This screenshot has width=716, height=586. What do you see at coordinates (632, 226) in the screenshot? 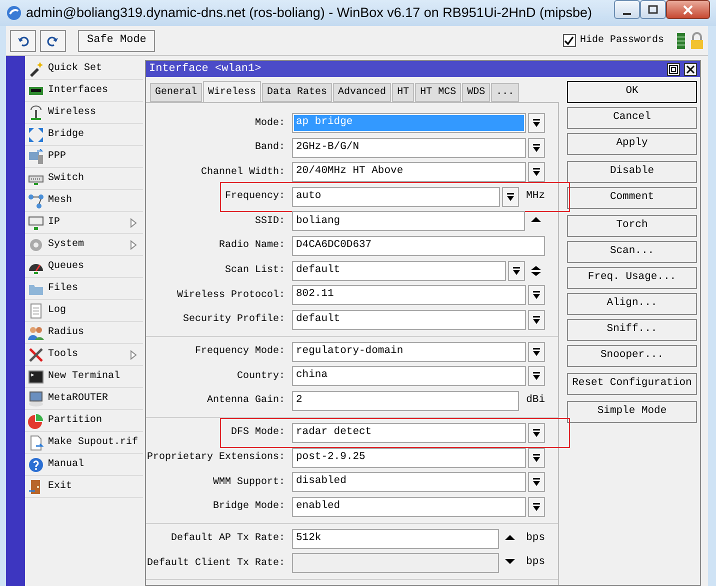
I see `dialog-button: Torch` at bounding box center [632, 226].